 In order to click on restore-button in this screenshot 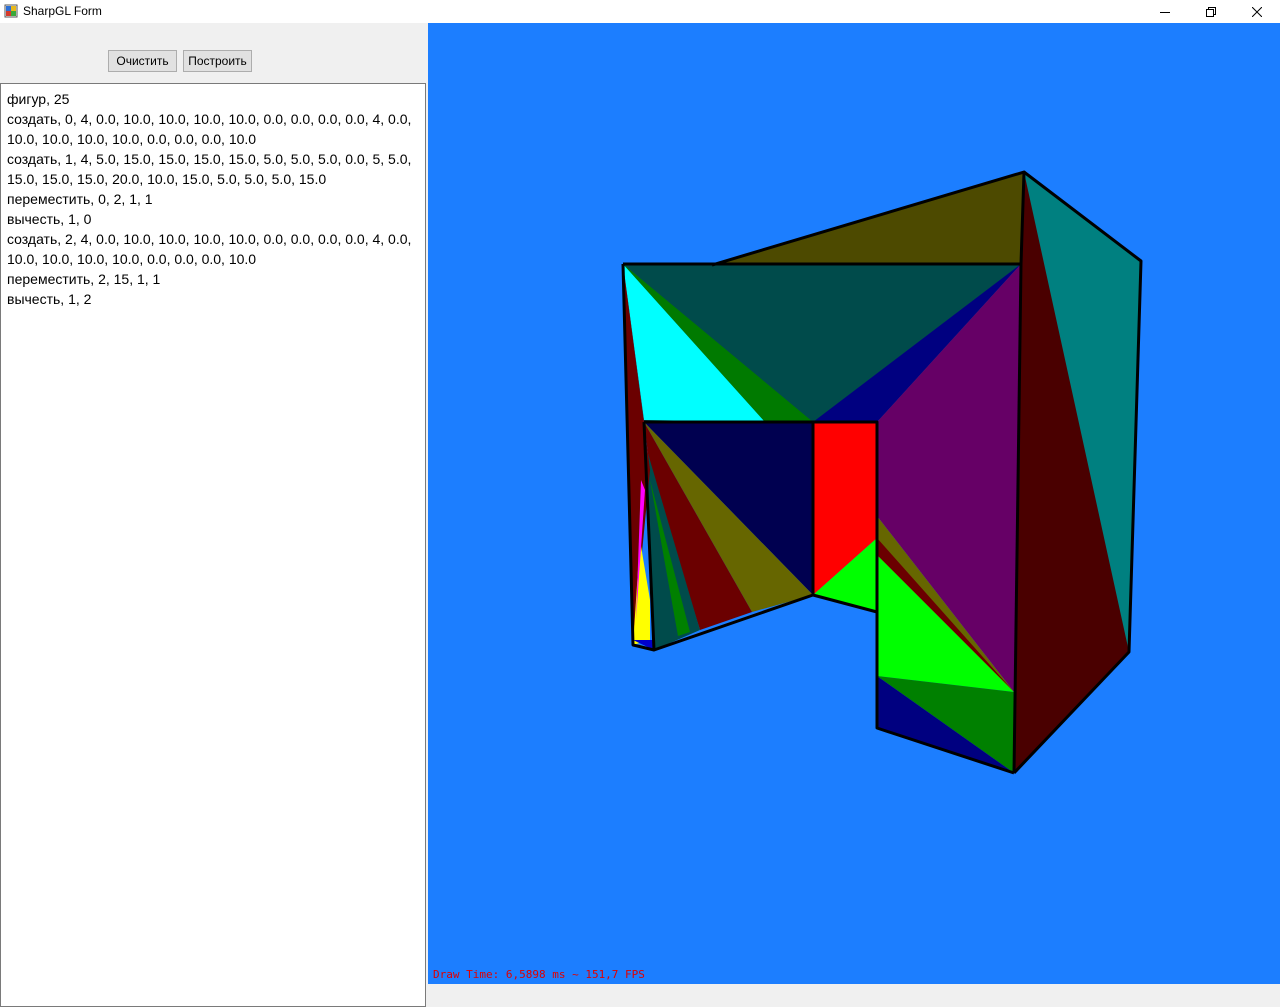, I will do `click(1211, 11)`.